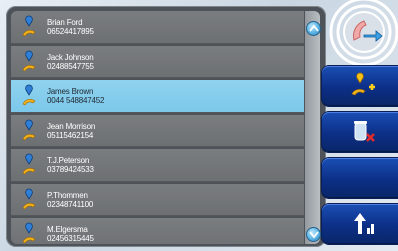  I want to click on phone-call-icon, so click(363, 33).